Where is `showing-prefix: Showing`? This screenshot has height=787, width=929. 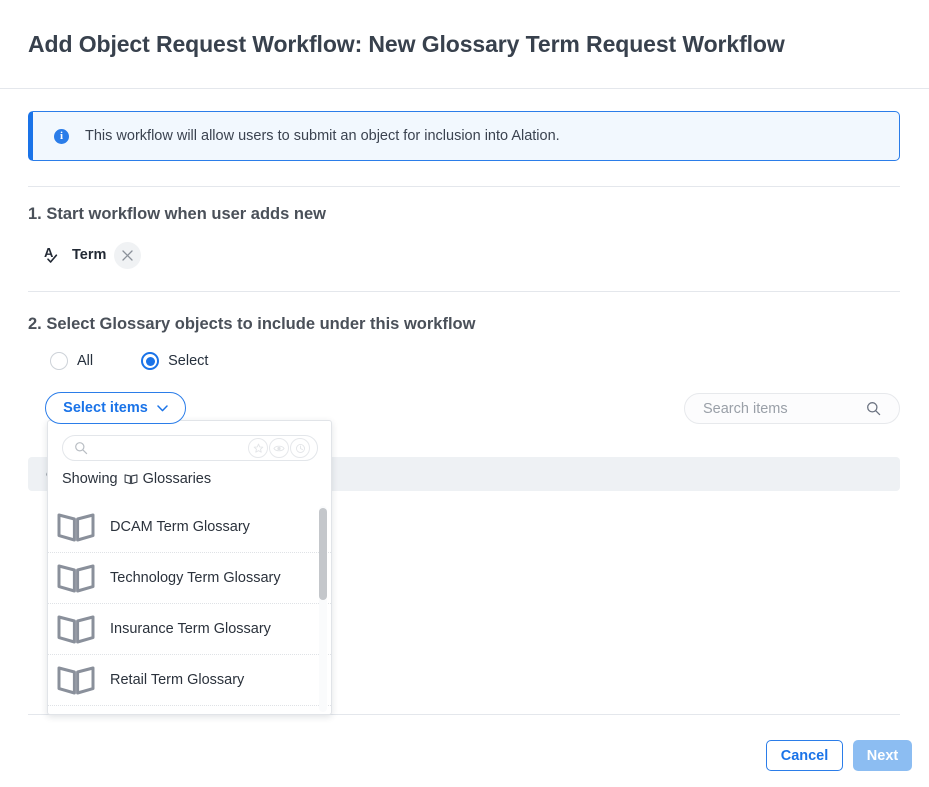 showing-prefix: Showing is located at coordinates (90, 479).